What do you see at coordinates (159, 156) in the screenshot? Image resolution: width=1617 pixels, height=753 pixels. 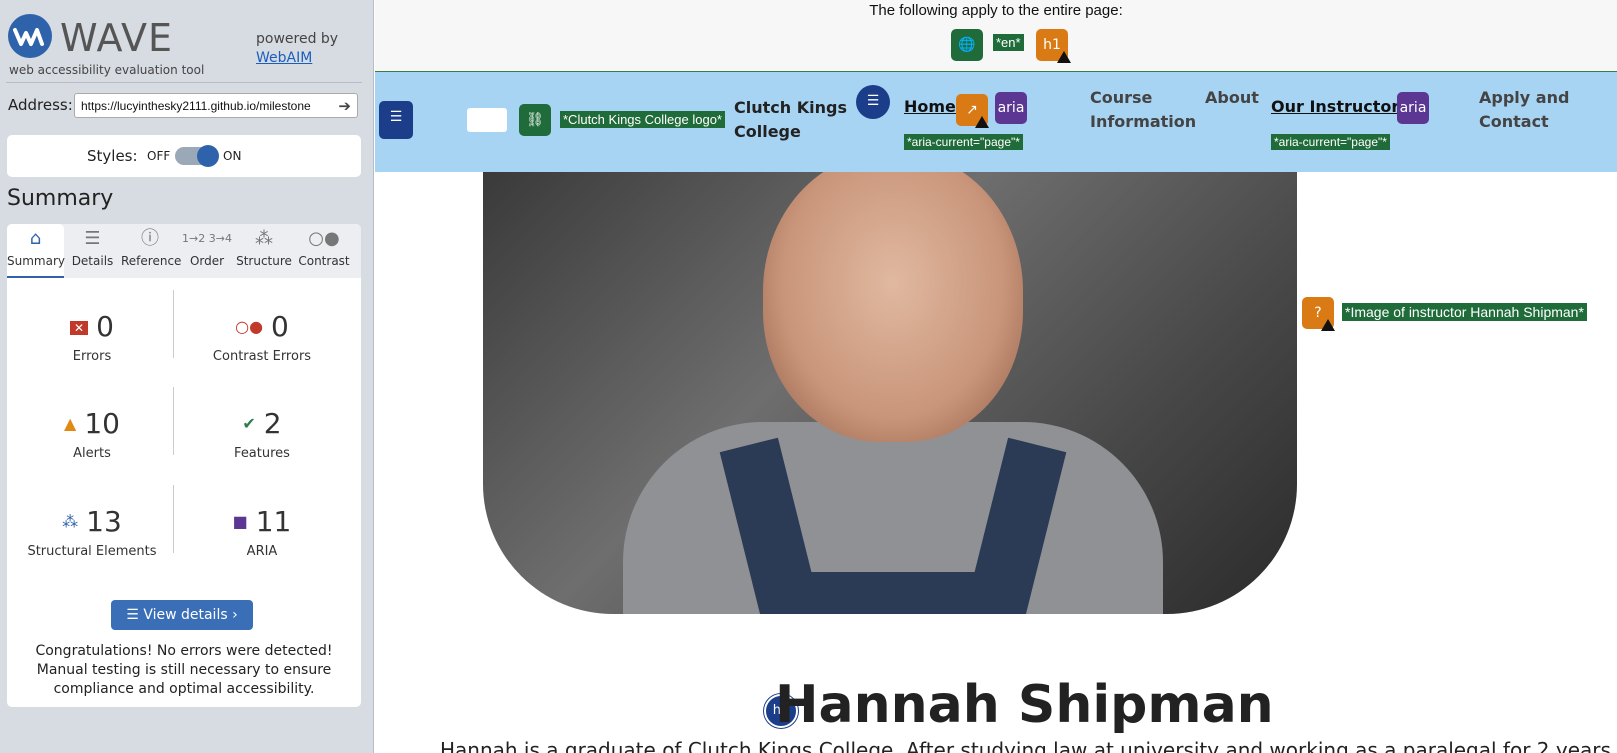 I see `styles-off-label: OFF` at bounding box center [159, 156].